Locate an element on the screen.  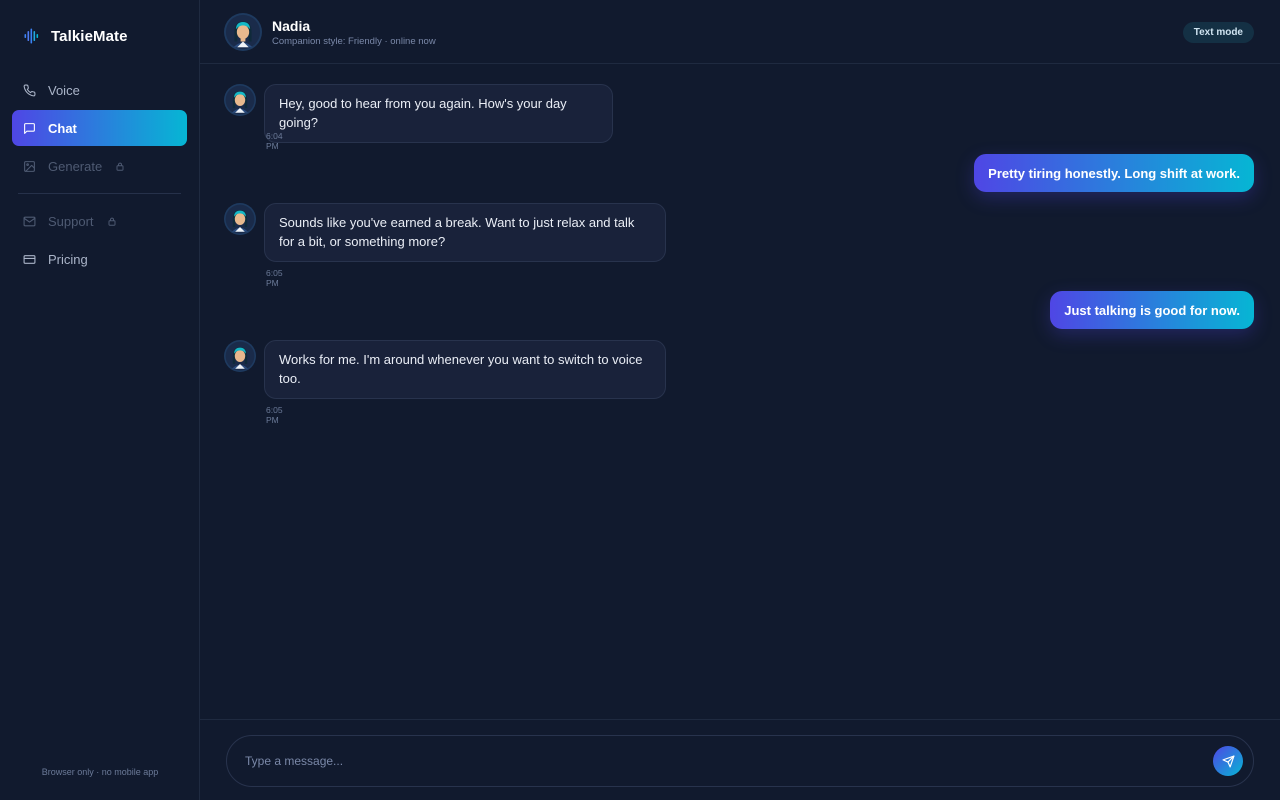
nav-item-voice: Voice is located at coordinates (99, 90).